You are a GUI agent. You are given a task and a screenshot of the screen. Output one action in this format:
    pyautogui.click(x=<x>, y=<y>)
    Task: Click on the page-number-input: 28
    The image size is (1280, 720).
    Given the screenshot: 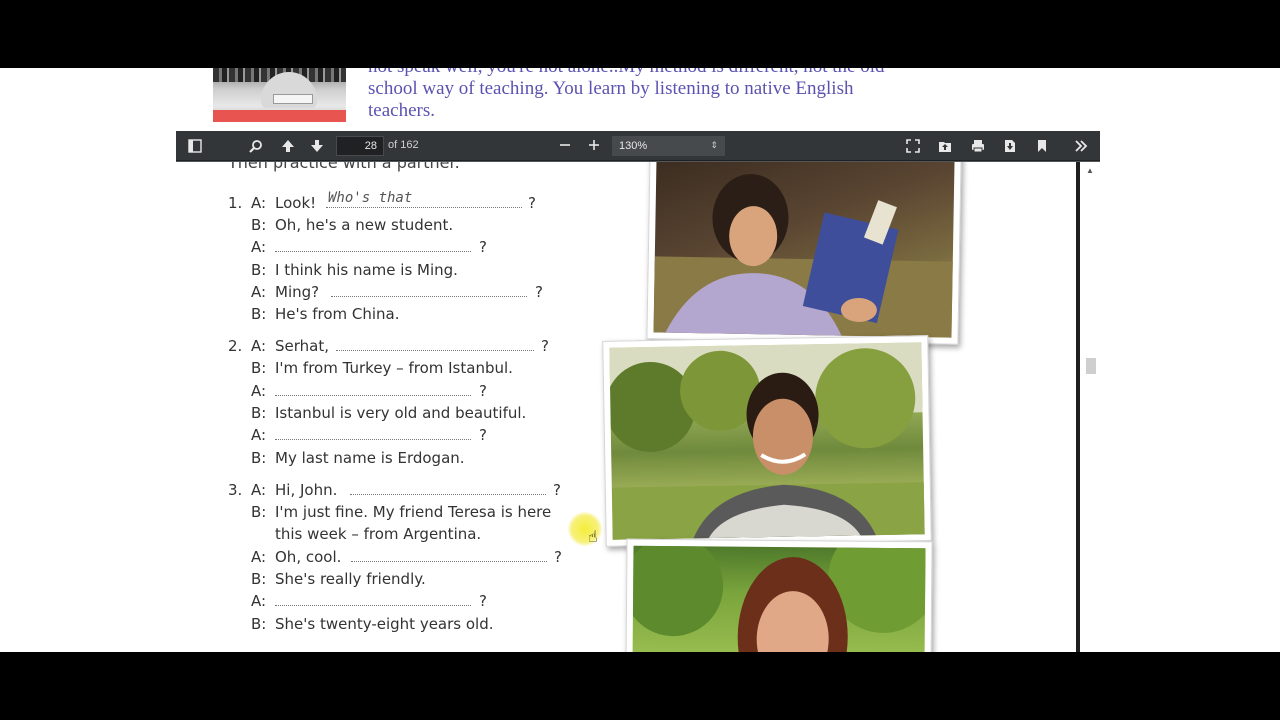 What is the action you would take?
    pyautogui.click(x=360, y=146)
    